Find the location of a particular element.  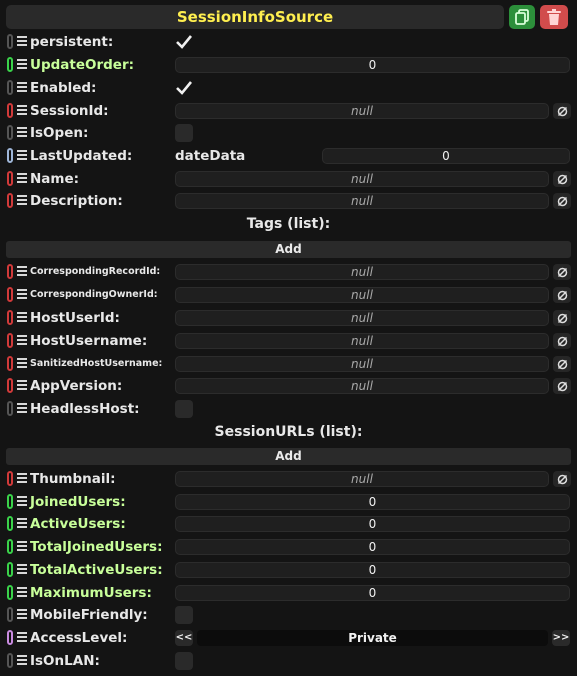

component-title-bar: SessionInfoSource is located at coordinates (255, 17).